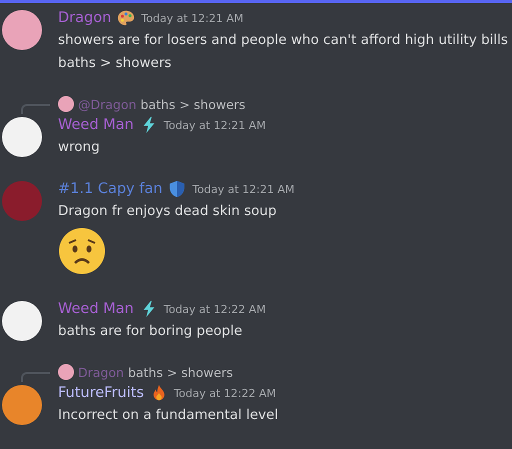 This screenshot has width=512, height=449. I want to click on username: Dragon, so click(85, 18).